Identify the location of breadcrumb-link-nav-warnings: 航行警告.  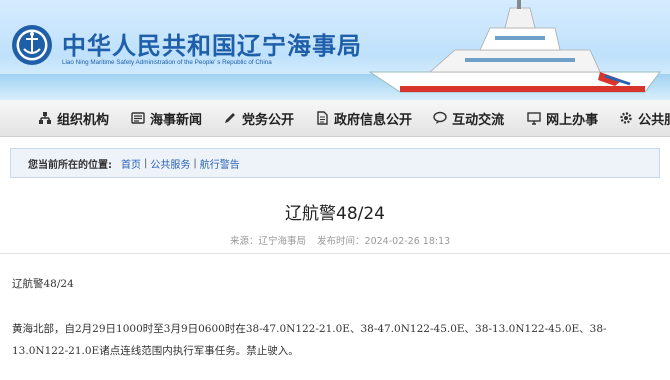
(220, 163).